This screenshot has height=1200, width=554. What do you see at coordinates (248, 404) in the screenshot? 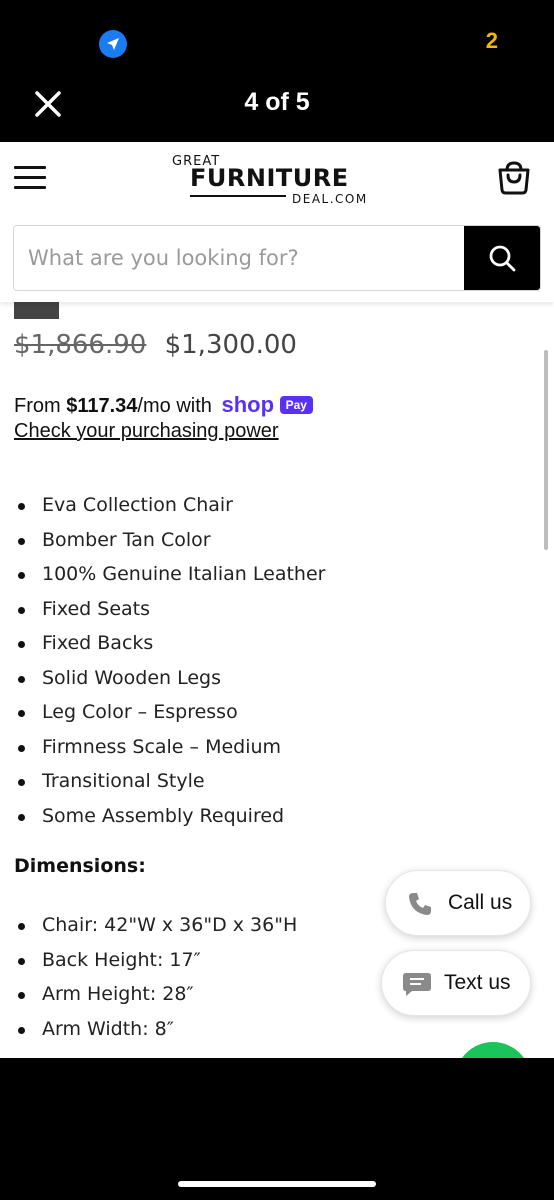
I see `shop-pay-logo: shop` at bounding box center [248, 404].